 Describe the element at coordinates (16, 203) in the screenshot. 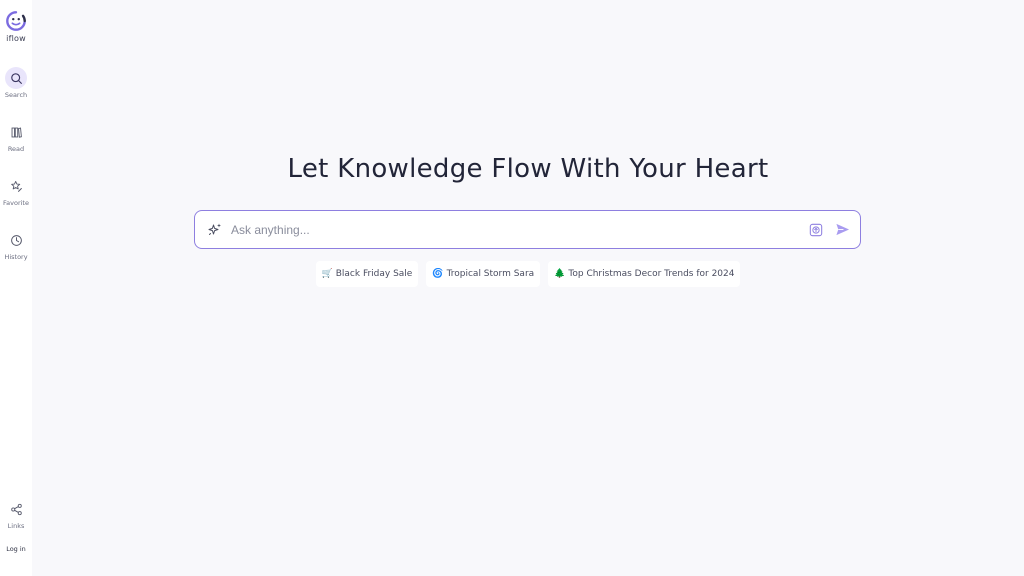

I see `sidebar-item-label: Favorite` at that location.